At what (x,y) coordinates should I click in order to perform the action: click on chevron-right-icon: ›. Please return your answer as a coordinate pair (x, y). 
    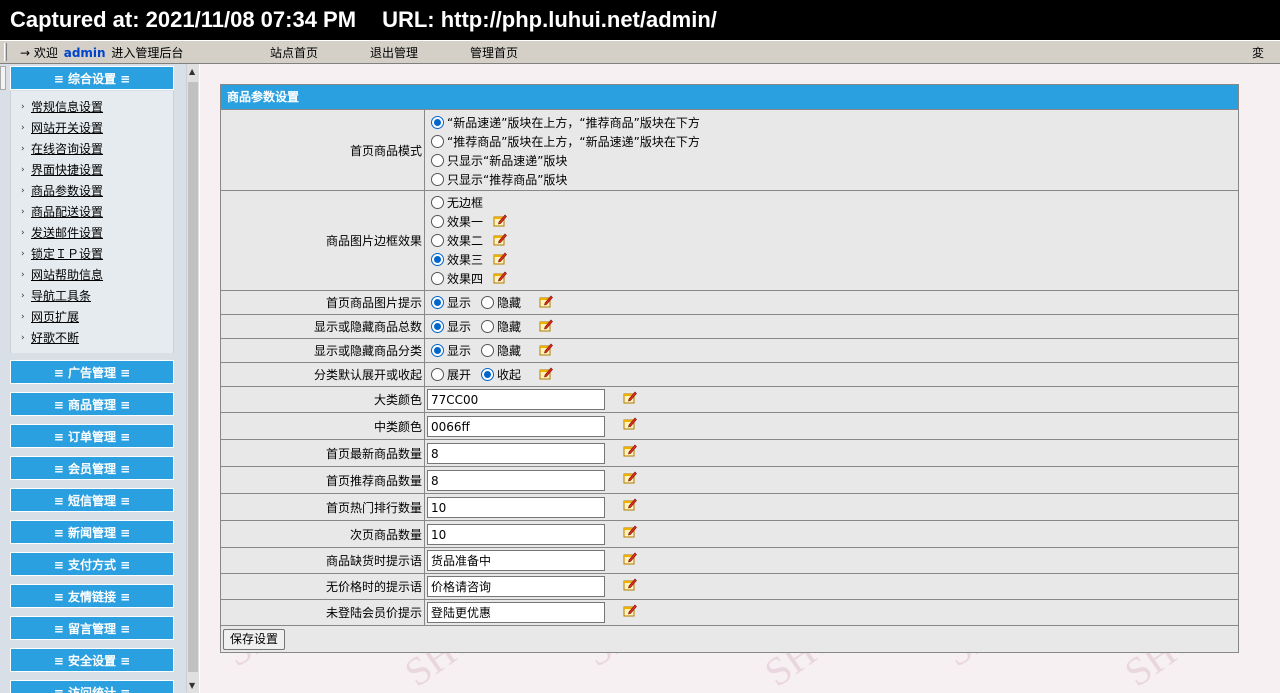
    Looking at the image, I should click on (23, 149).